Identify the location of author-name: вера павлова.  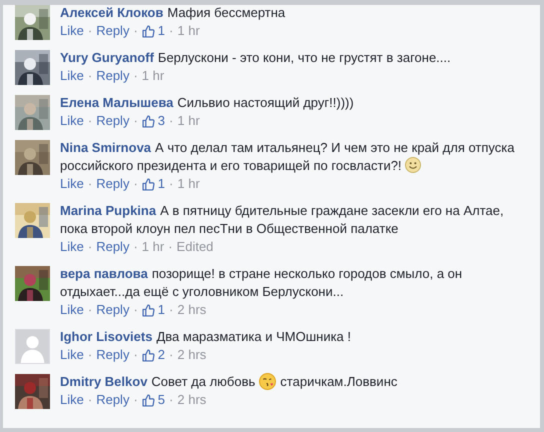
(104, 273).